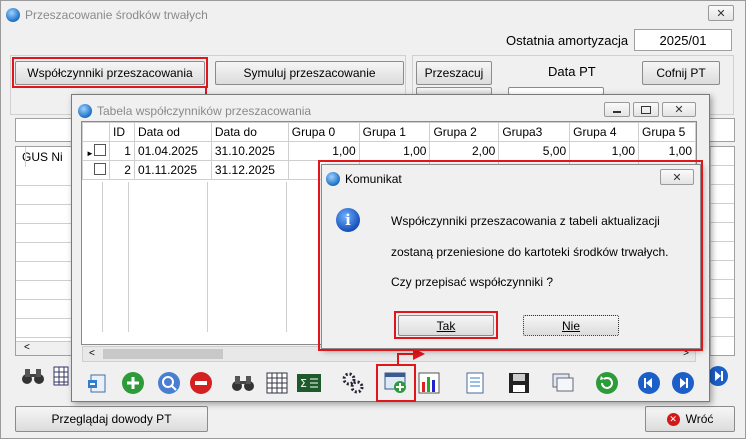 The image size is (746, 439). What do you see at coordinates (172, 170) in the screenshot?
I see `cell-data-od: 01.11.2025` at bounding box center [172, 170].